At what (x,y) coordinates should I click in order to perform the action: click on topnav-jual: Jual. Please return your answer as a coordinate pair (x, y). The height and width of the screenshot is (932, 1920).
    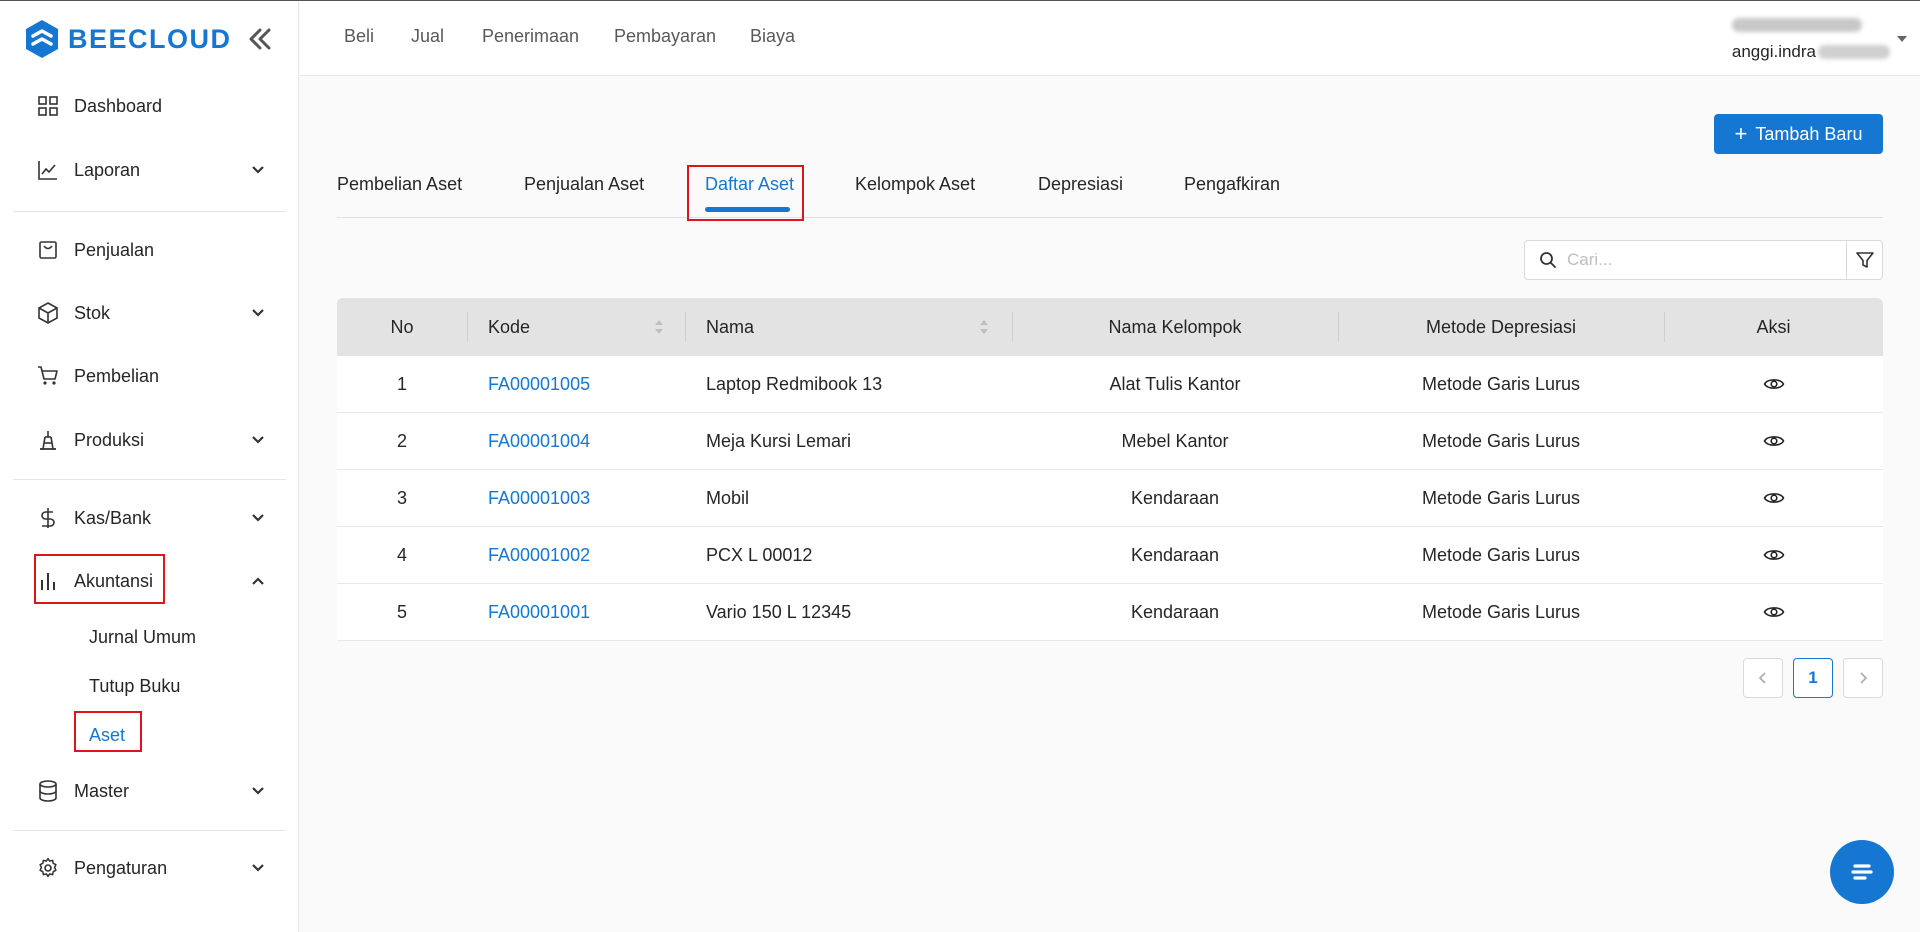
    Looking at the image, I should click on (427, 36).